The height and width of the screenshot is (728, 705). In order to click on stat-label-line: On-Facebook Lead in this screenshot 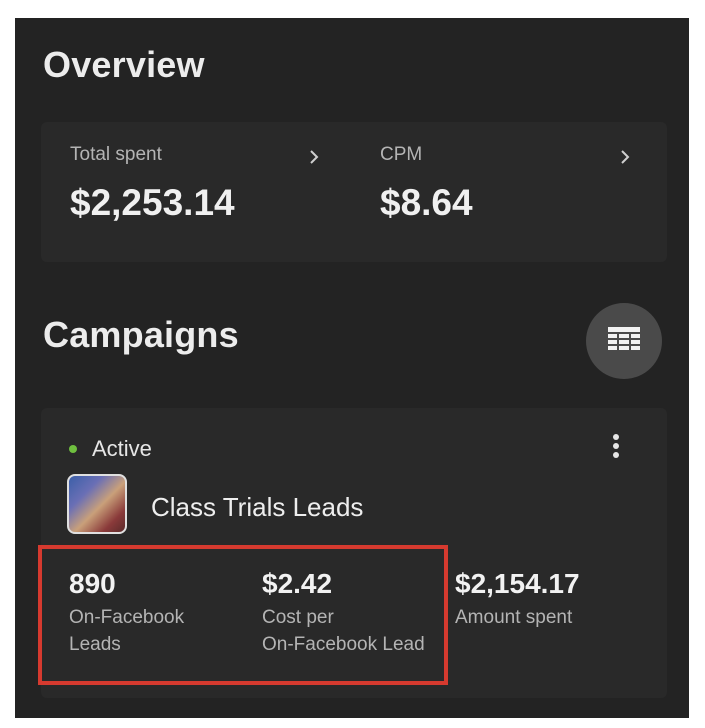, I will do `click(343, 644)`.